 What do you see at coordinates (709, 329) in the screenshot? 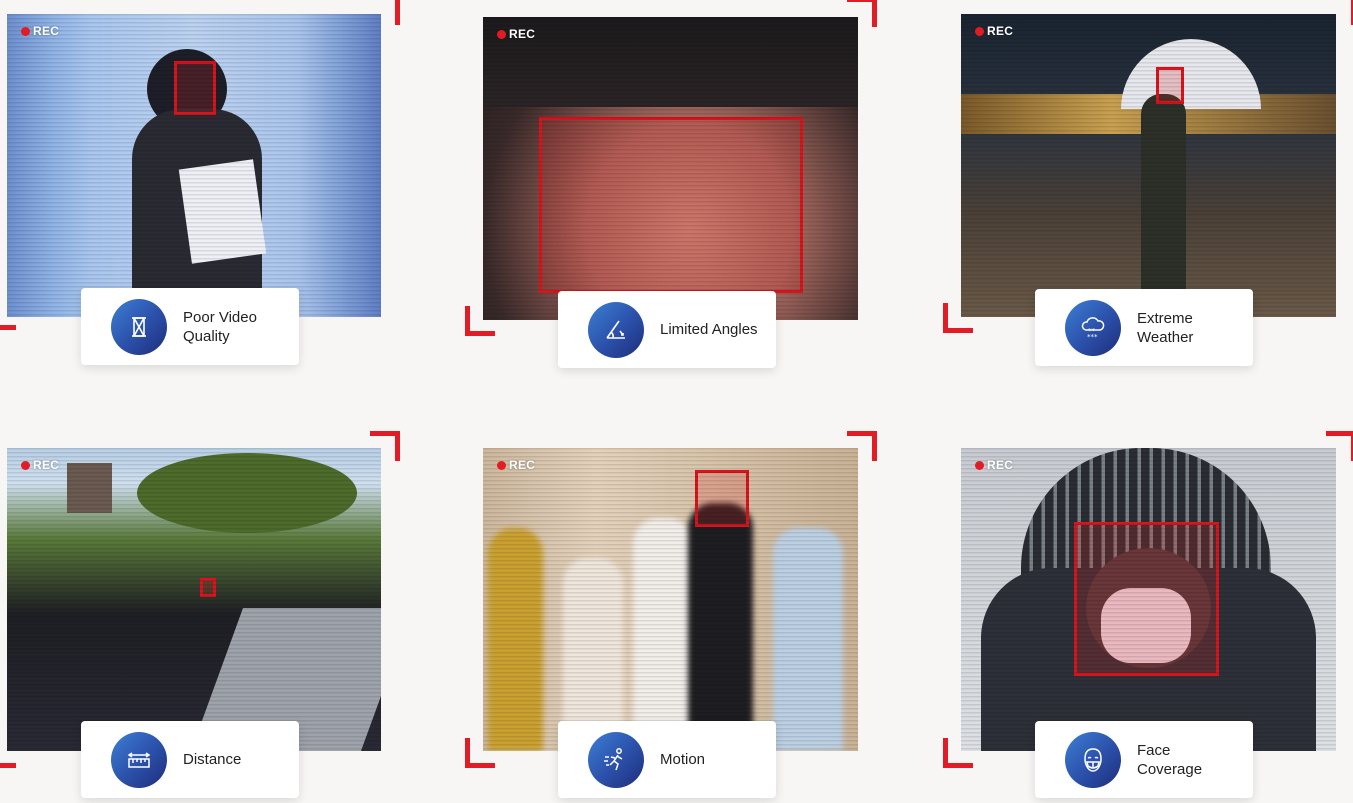
I see `tile-label: Limited Angles` at bounding box center [709, 329].